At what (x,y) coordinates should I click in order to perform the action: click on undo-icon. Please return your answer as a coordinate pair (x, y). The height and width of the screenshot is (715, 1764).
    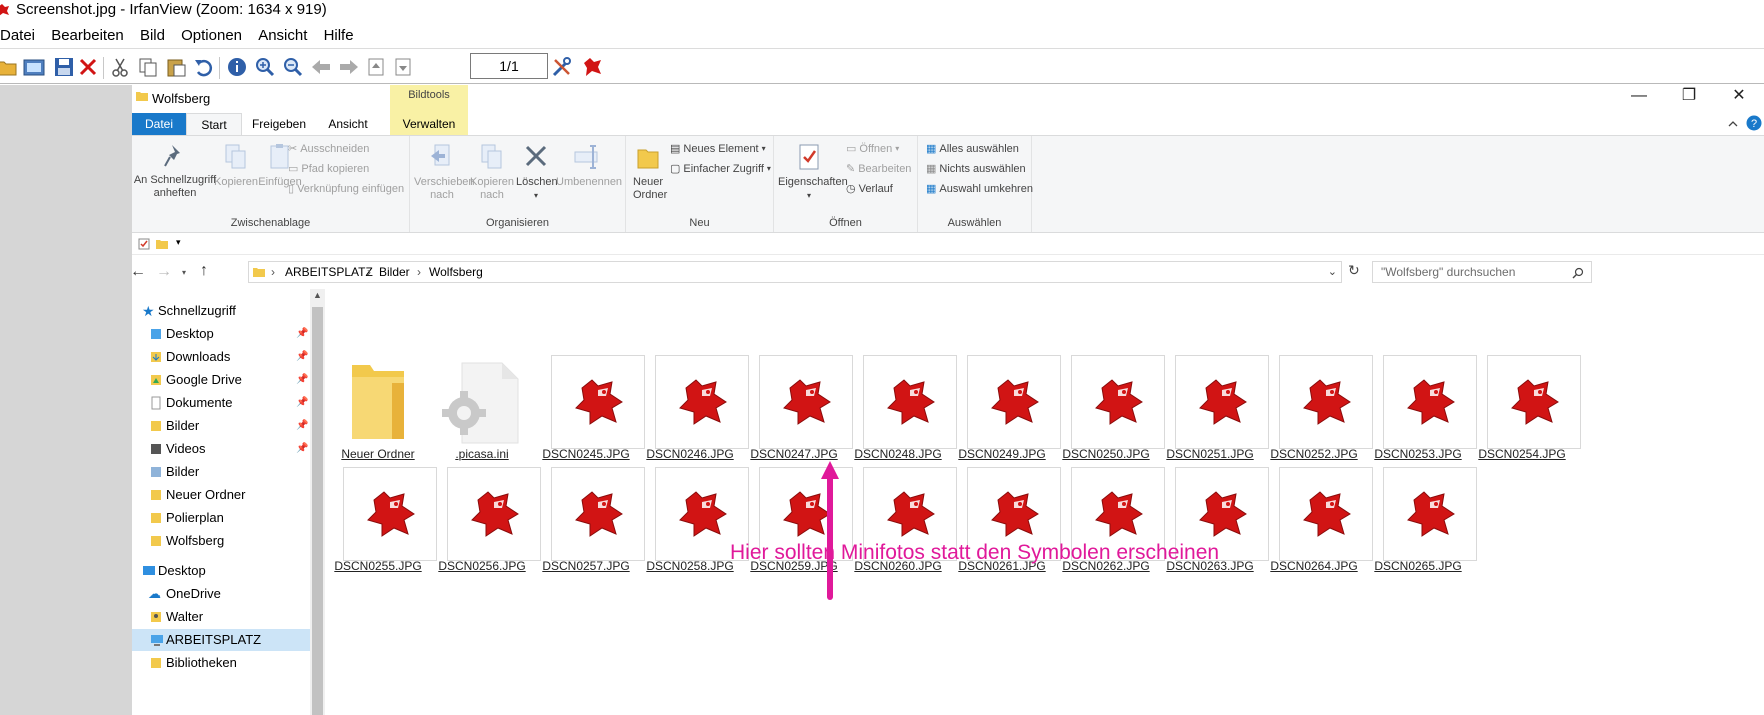
    Looking at the image, I should click on (203, 67).